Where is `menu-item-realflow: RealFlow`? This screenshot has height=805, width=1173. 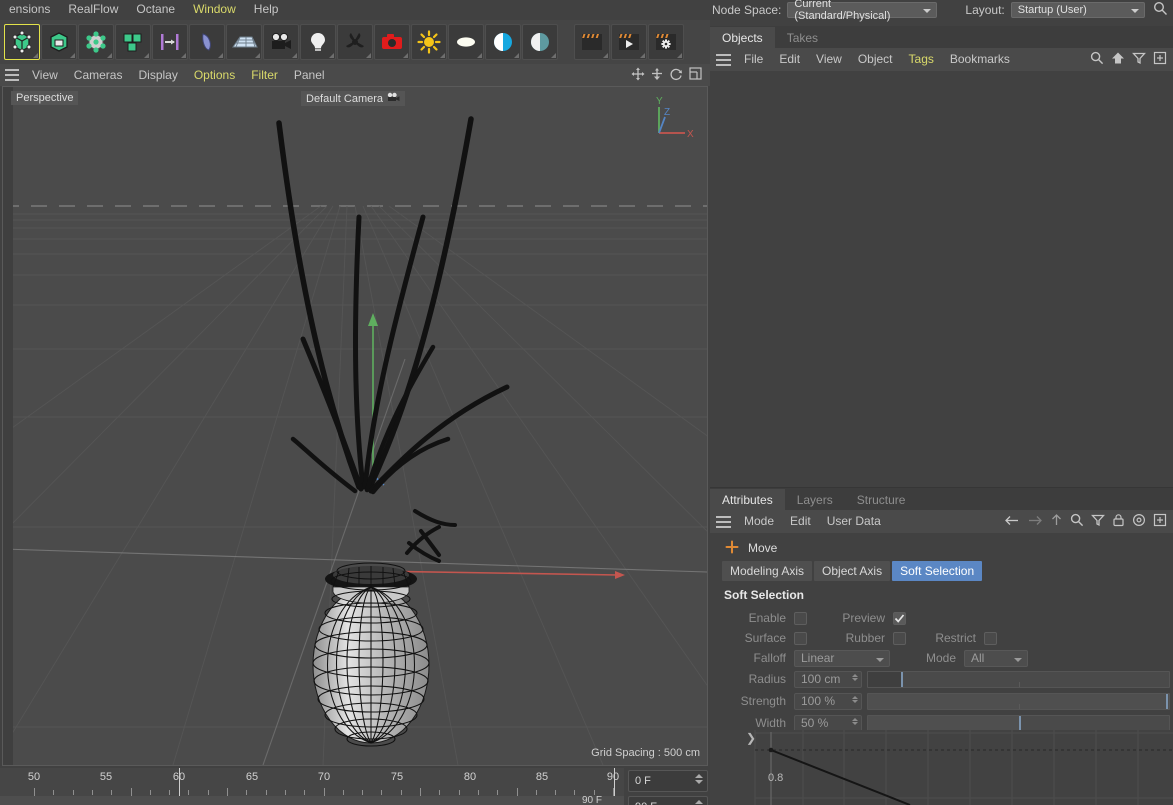 menu-item-realflow: RealFlow is located at coordinates (93, 9).